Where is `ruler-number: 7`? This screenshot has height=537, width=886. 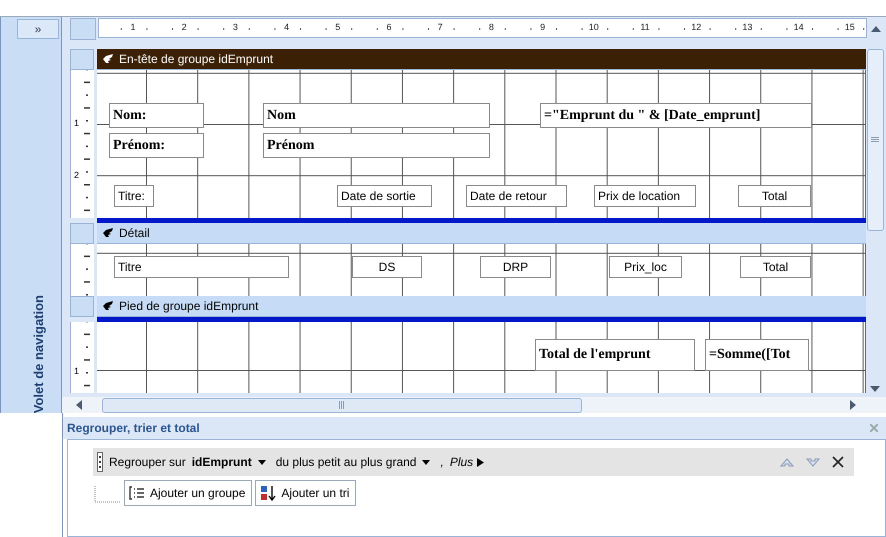
ruler-number: 7 is located at coordinates (440, 27).